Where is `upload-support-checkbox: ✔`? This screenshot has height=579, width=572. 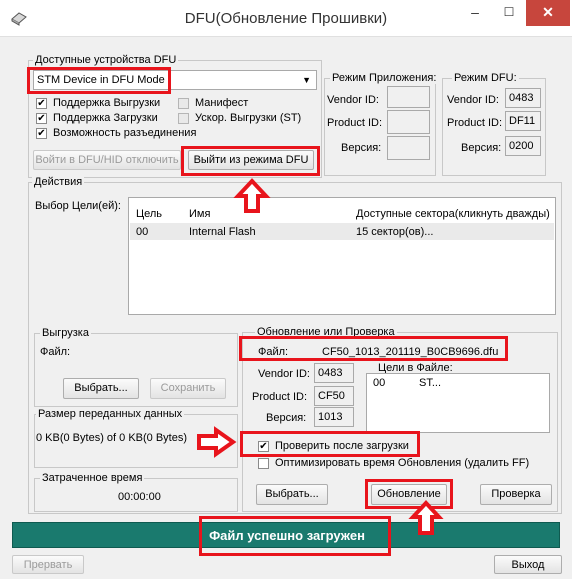
upload-support-checkbox: ✔ is located at coordinates (41, 103).